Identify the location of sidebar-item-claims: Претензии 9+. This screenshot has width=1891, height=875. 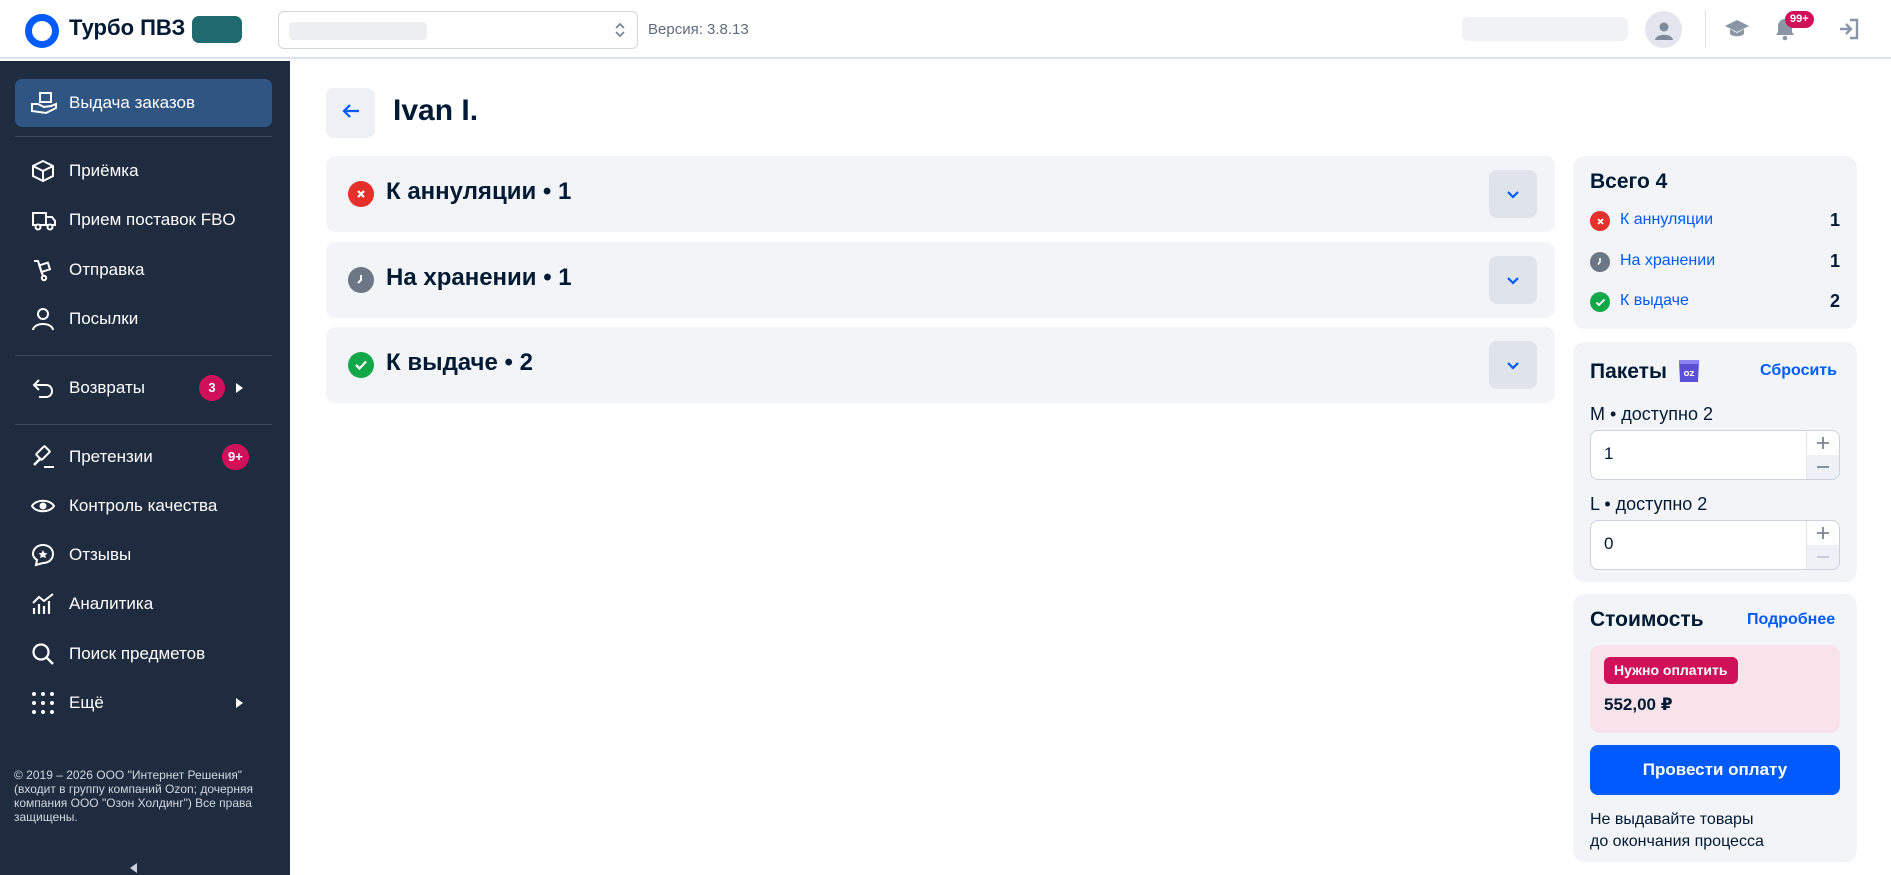
(143, 457).